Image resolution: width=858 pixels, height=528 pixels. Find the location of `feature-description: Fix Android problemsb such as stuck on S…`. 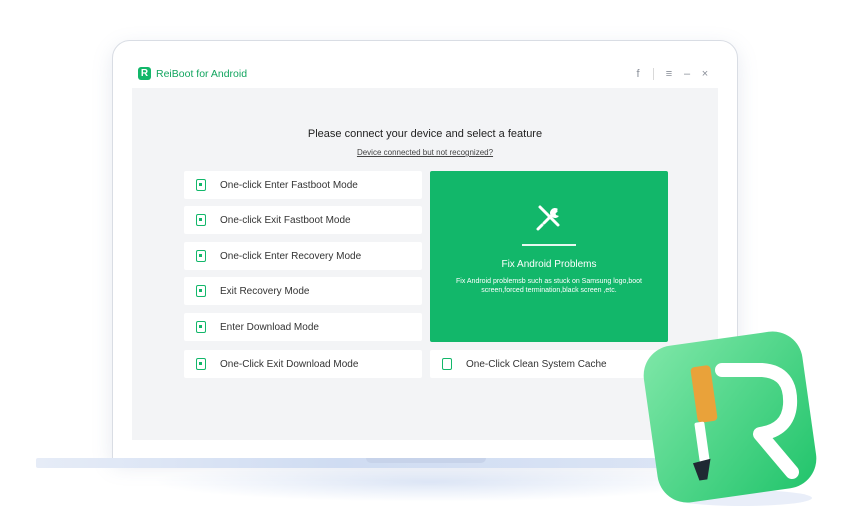

feature-description: Fix Android problemsb such as stuck on S… is located at coordinates (549, 286).